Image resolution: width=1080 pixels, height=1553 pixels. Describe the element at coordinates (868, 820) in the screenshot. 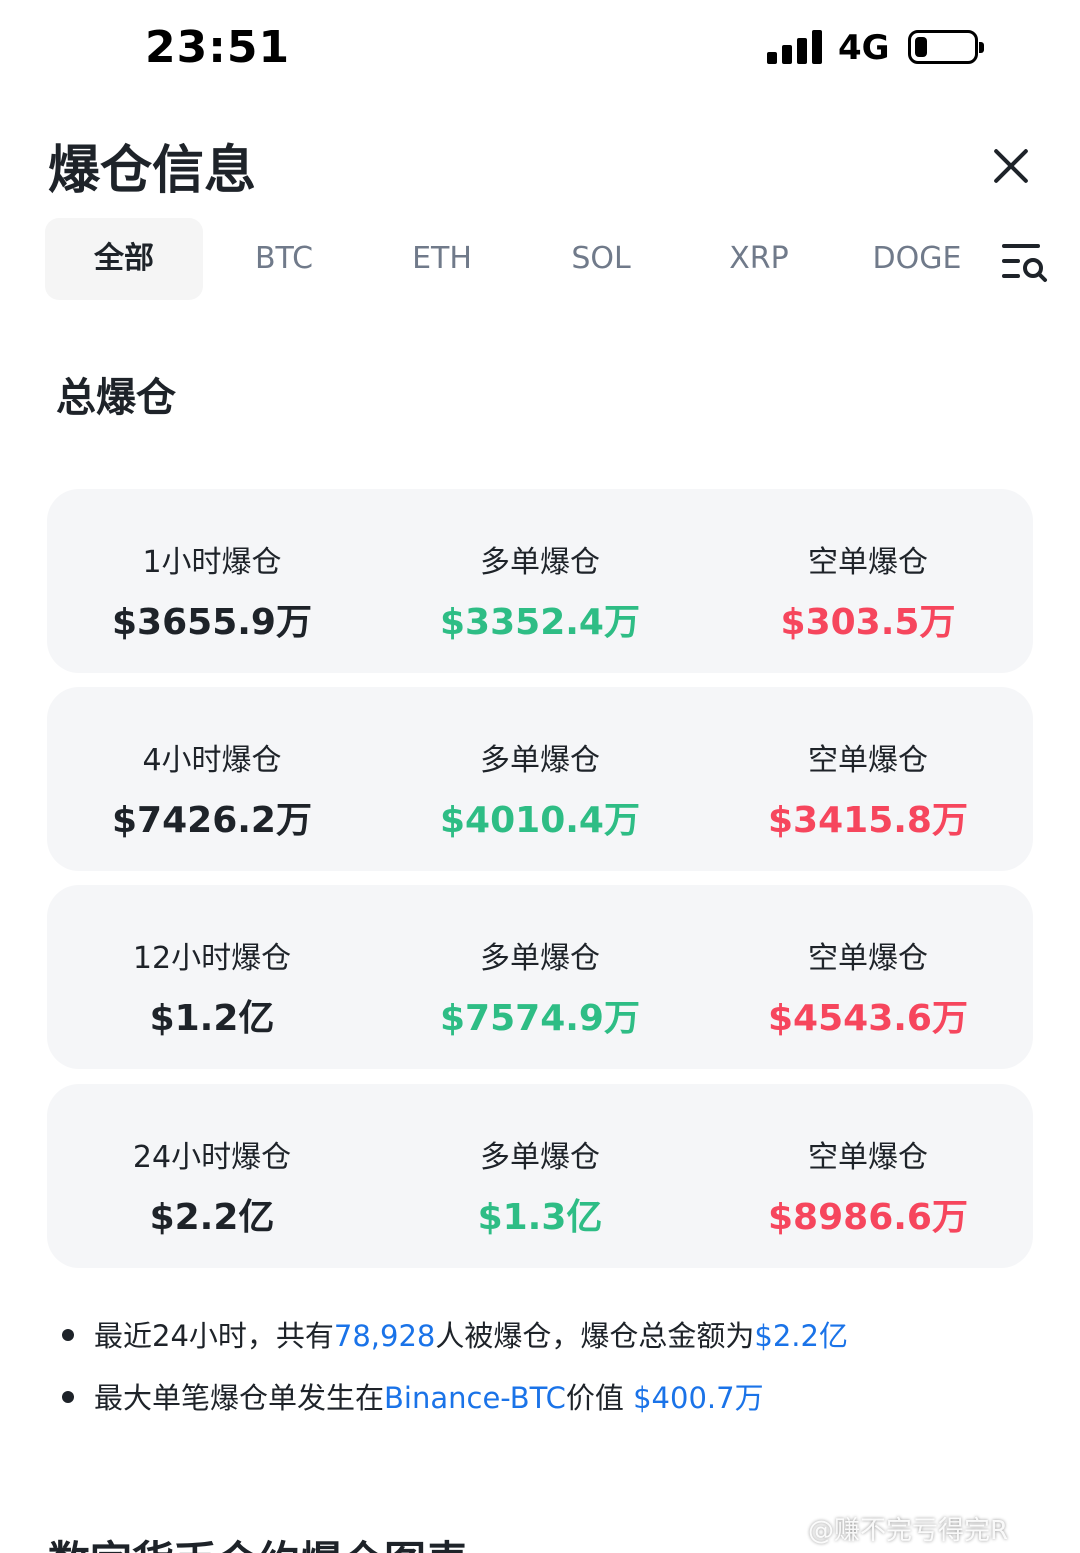

I see `short-value: $3415.8万` at that location.